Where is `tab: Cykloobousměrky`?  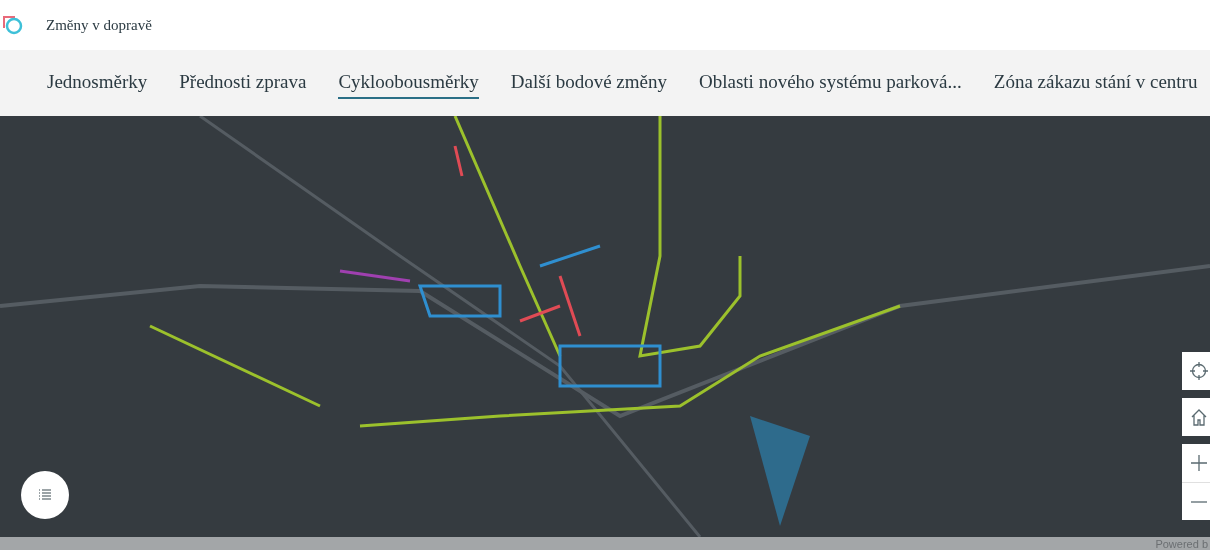
tab: Cykloobousměrky is located at coordinates (408, 83).